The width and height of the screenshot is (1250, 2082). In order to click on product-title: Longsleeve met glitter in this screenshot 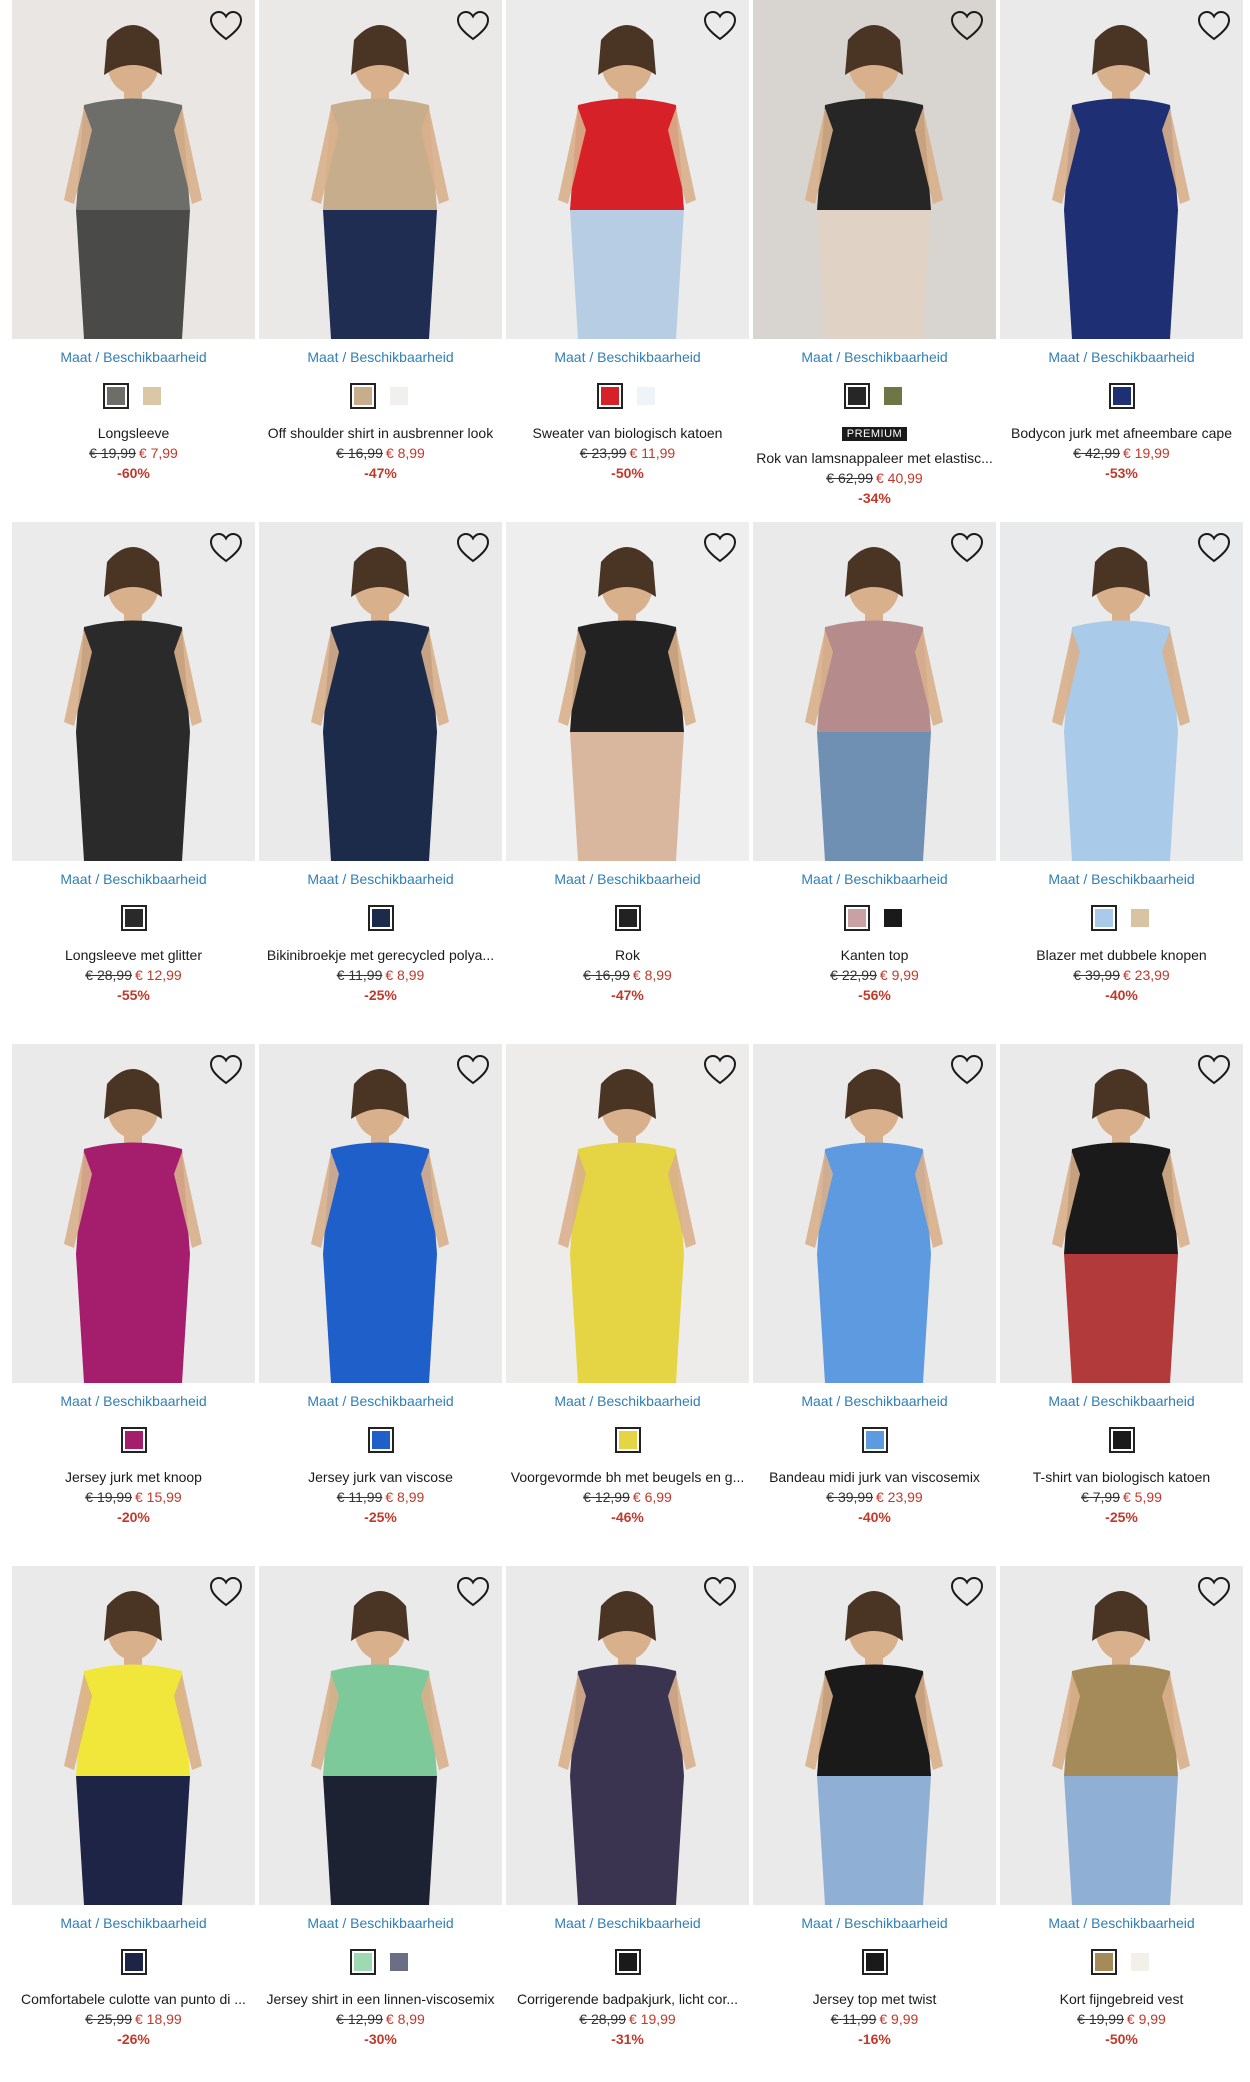, I will do `click(133, 955)`.